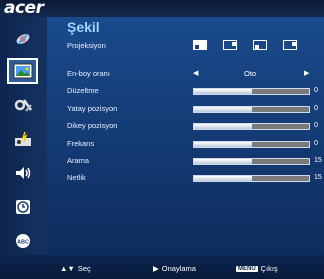 This screenshot has width=324, height=279. I want to click on frequency-slider, so click(251, 144).